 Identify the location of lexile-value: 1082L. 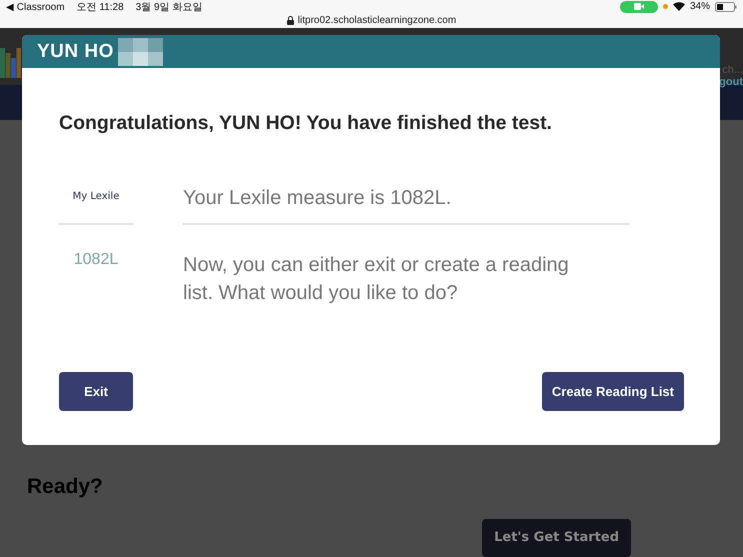
(96, 260).